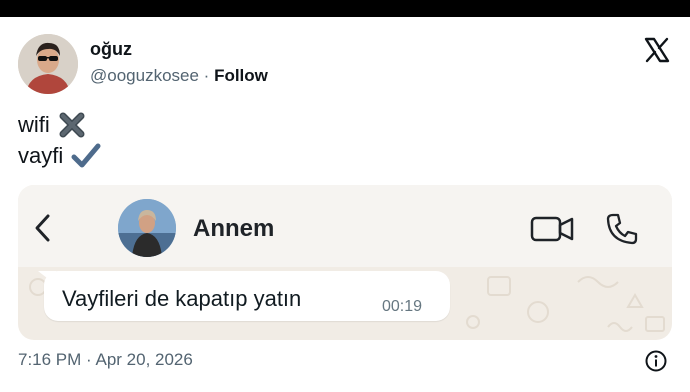  What do you see at coordinates (241, 75) in the screenshot?
I see `follow-button: Follow` at bounding box center [241, 75].